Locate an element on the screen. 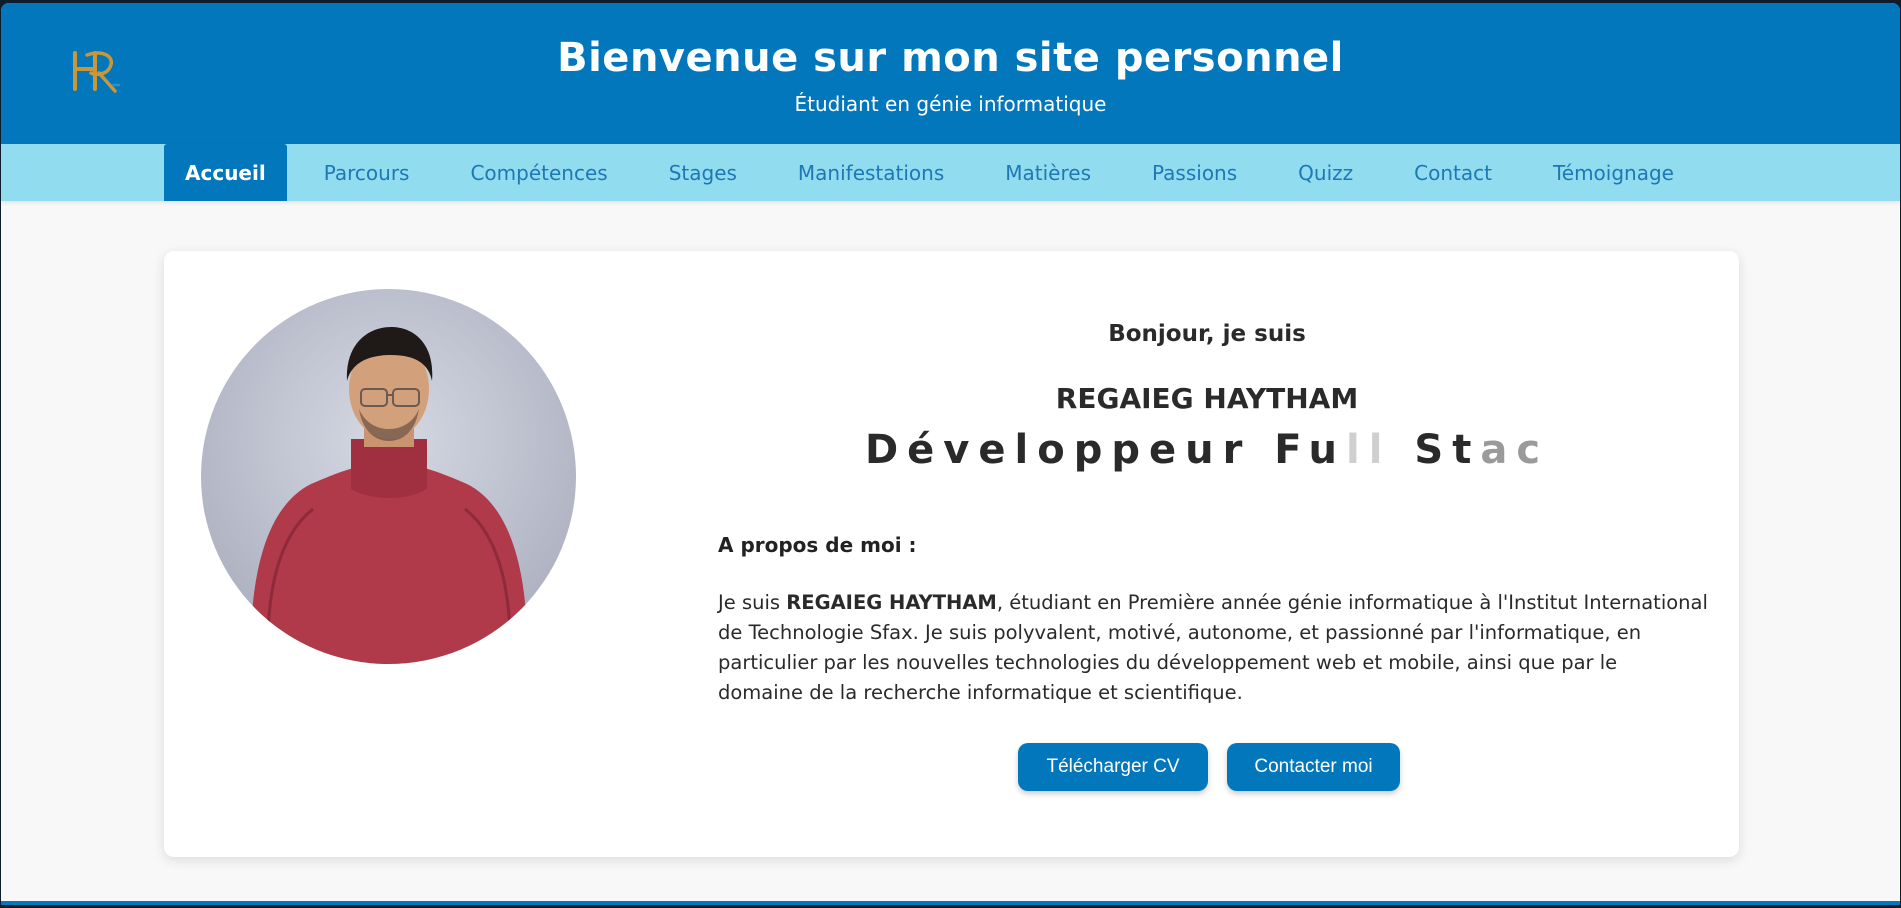 The height and width of the screenshot is (908, 1901). greeting-text: Bonjour, je suis is located at coordinates (1207, 334).